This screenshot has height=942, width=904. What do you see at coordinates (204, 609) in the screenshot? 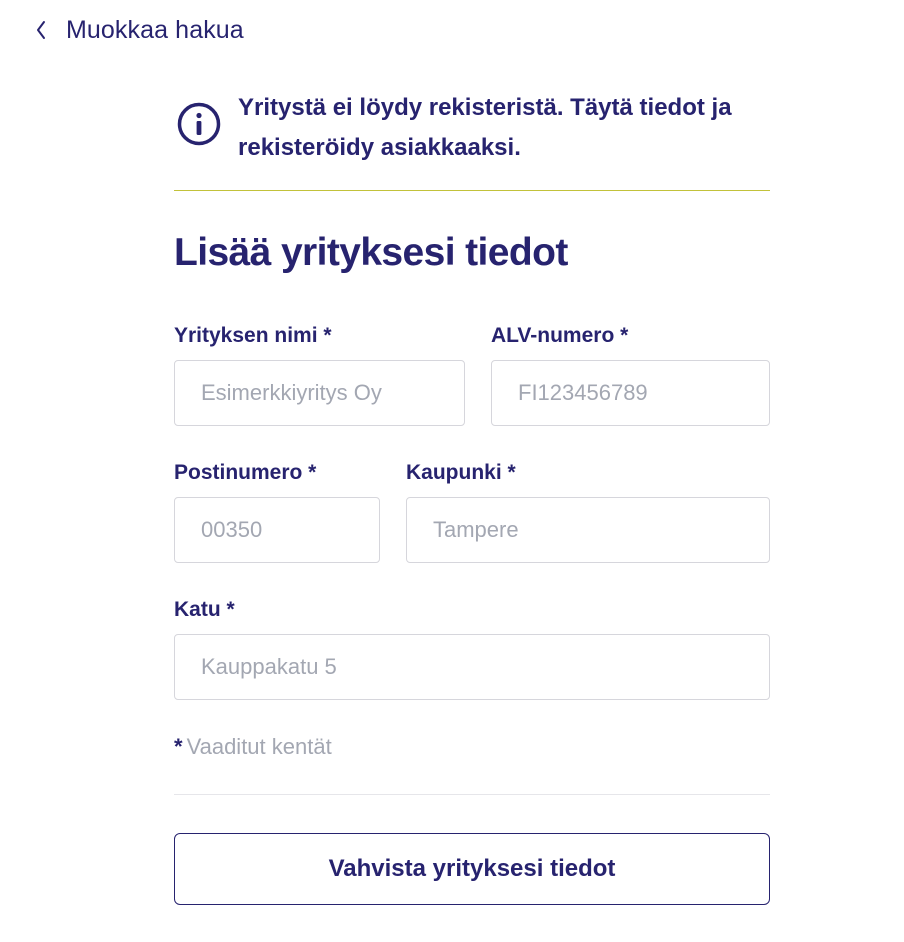
I see `street-label: Katu *` at bounding box center [204, 609].